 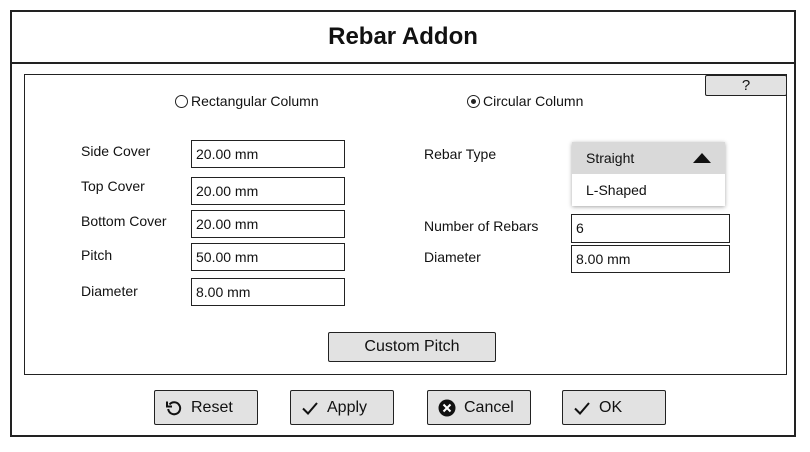 What do you see at coordinates (268, 191) in the screenshot?
I see `top-cover-input: 20.00 mm` at bounding box center [268, 191].